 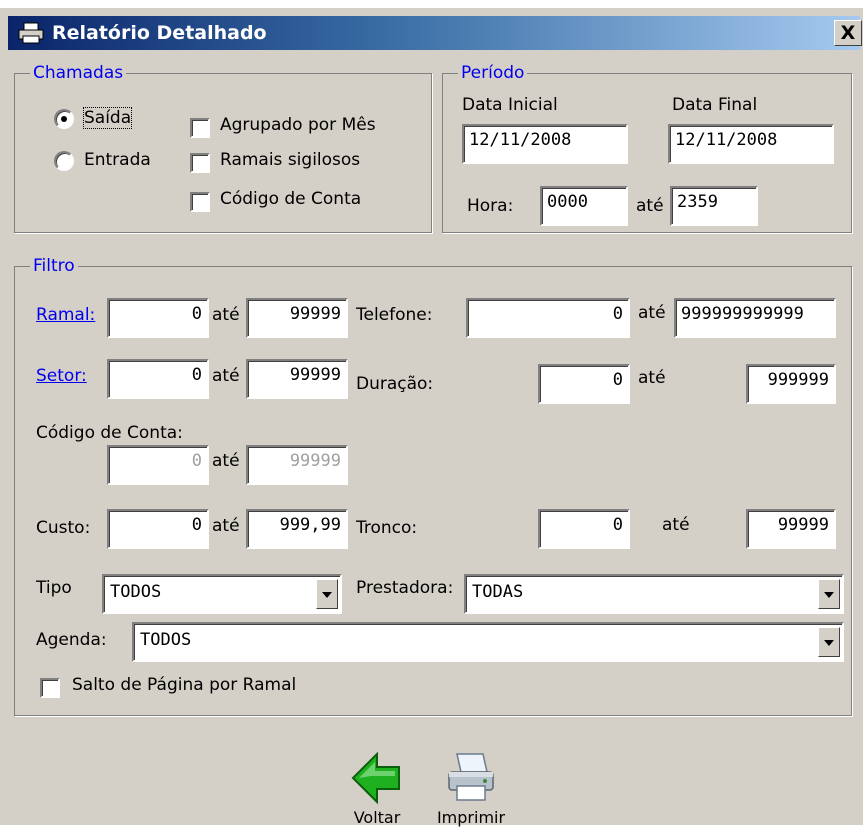 What do you see at coordinates (200, 202) in the screenshot?
I see `checkbox-codigo-conta` at bounding box center [200, 202].